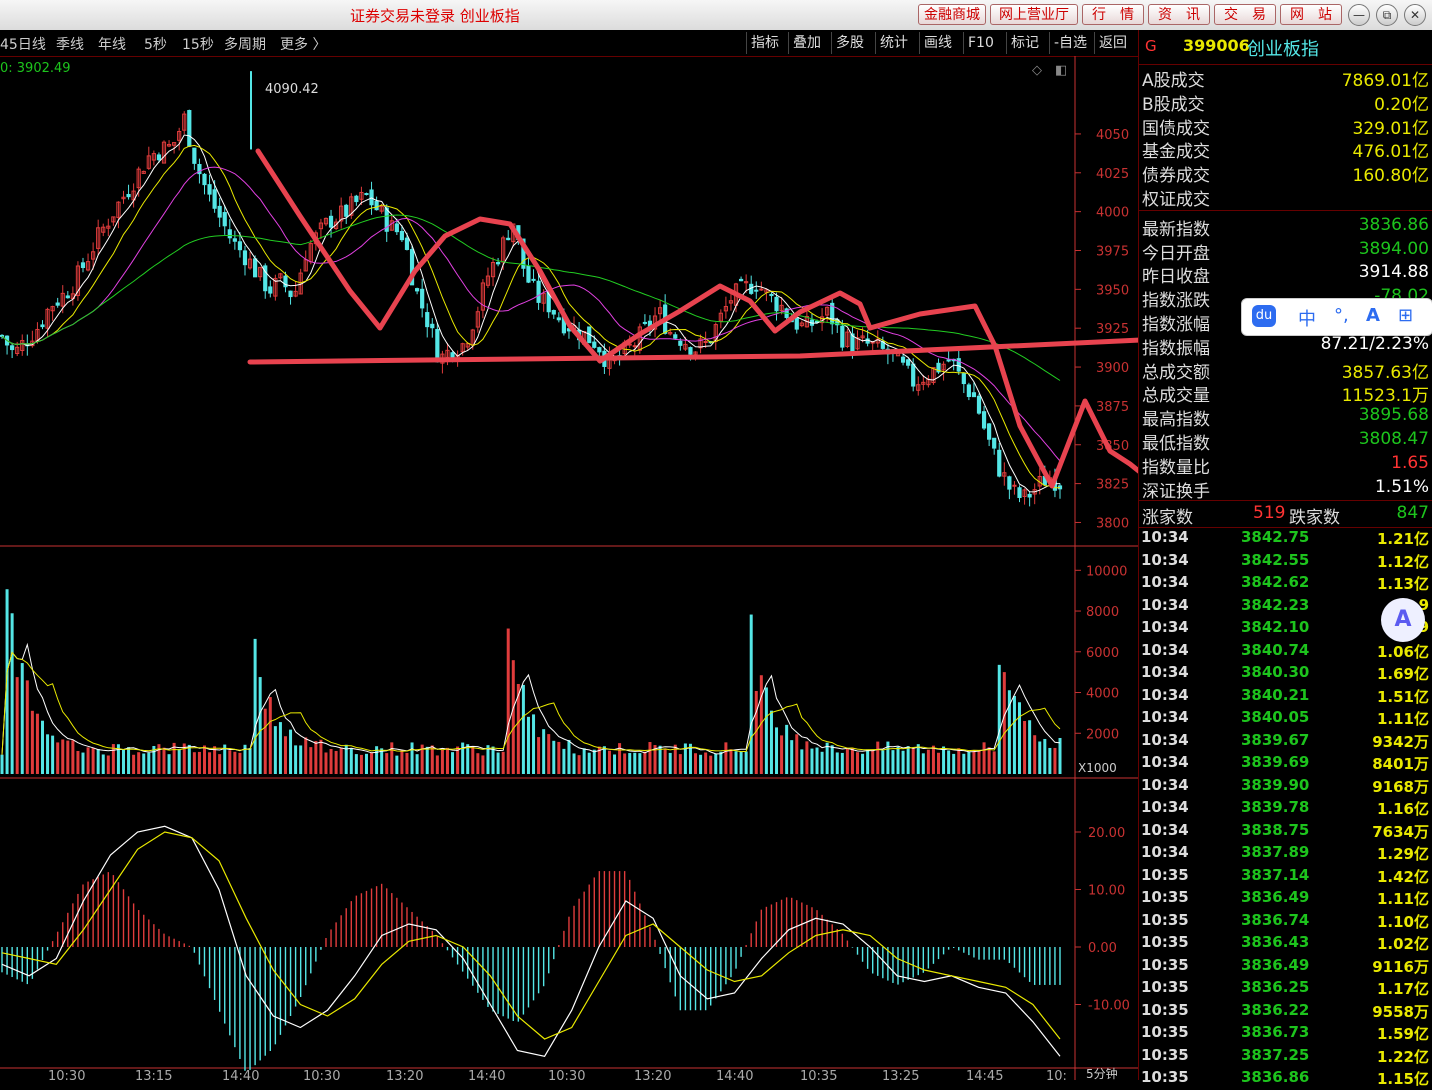 This screenshot has height=1090, width=1432. I want to click on tick-price: 3836.22, so click(1275, 1009).